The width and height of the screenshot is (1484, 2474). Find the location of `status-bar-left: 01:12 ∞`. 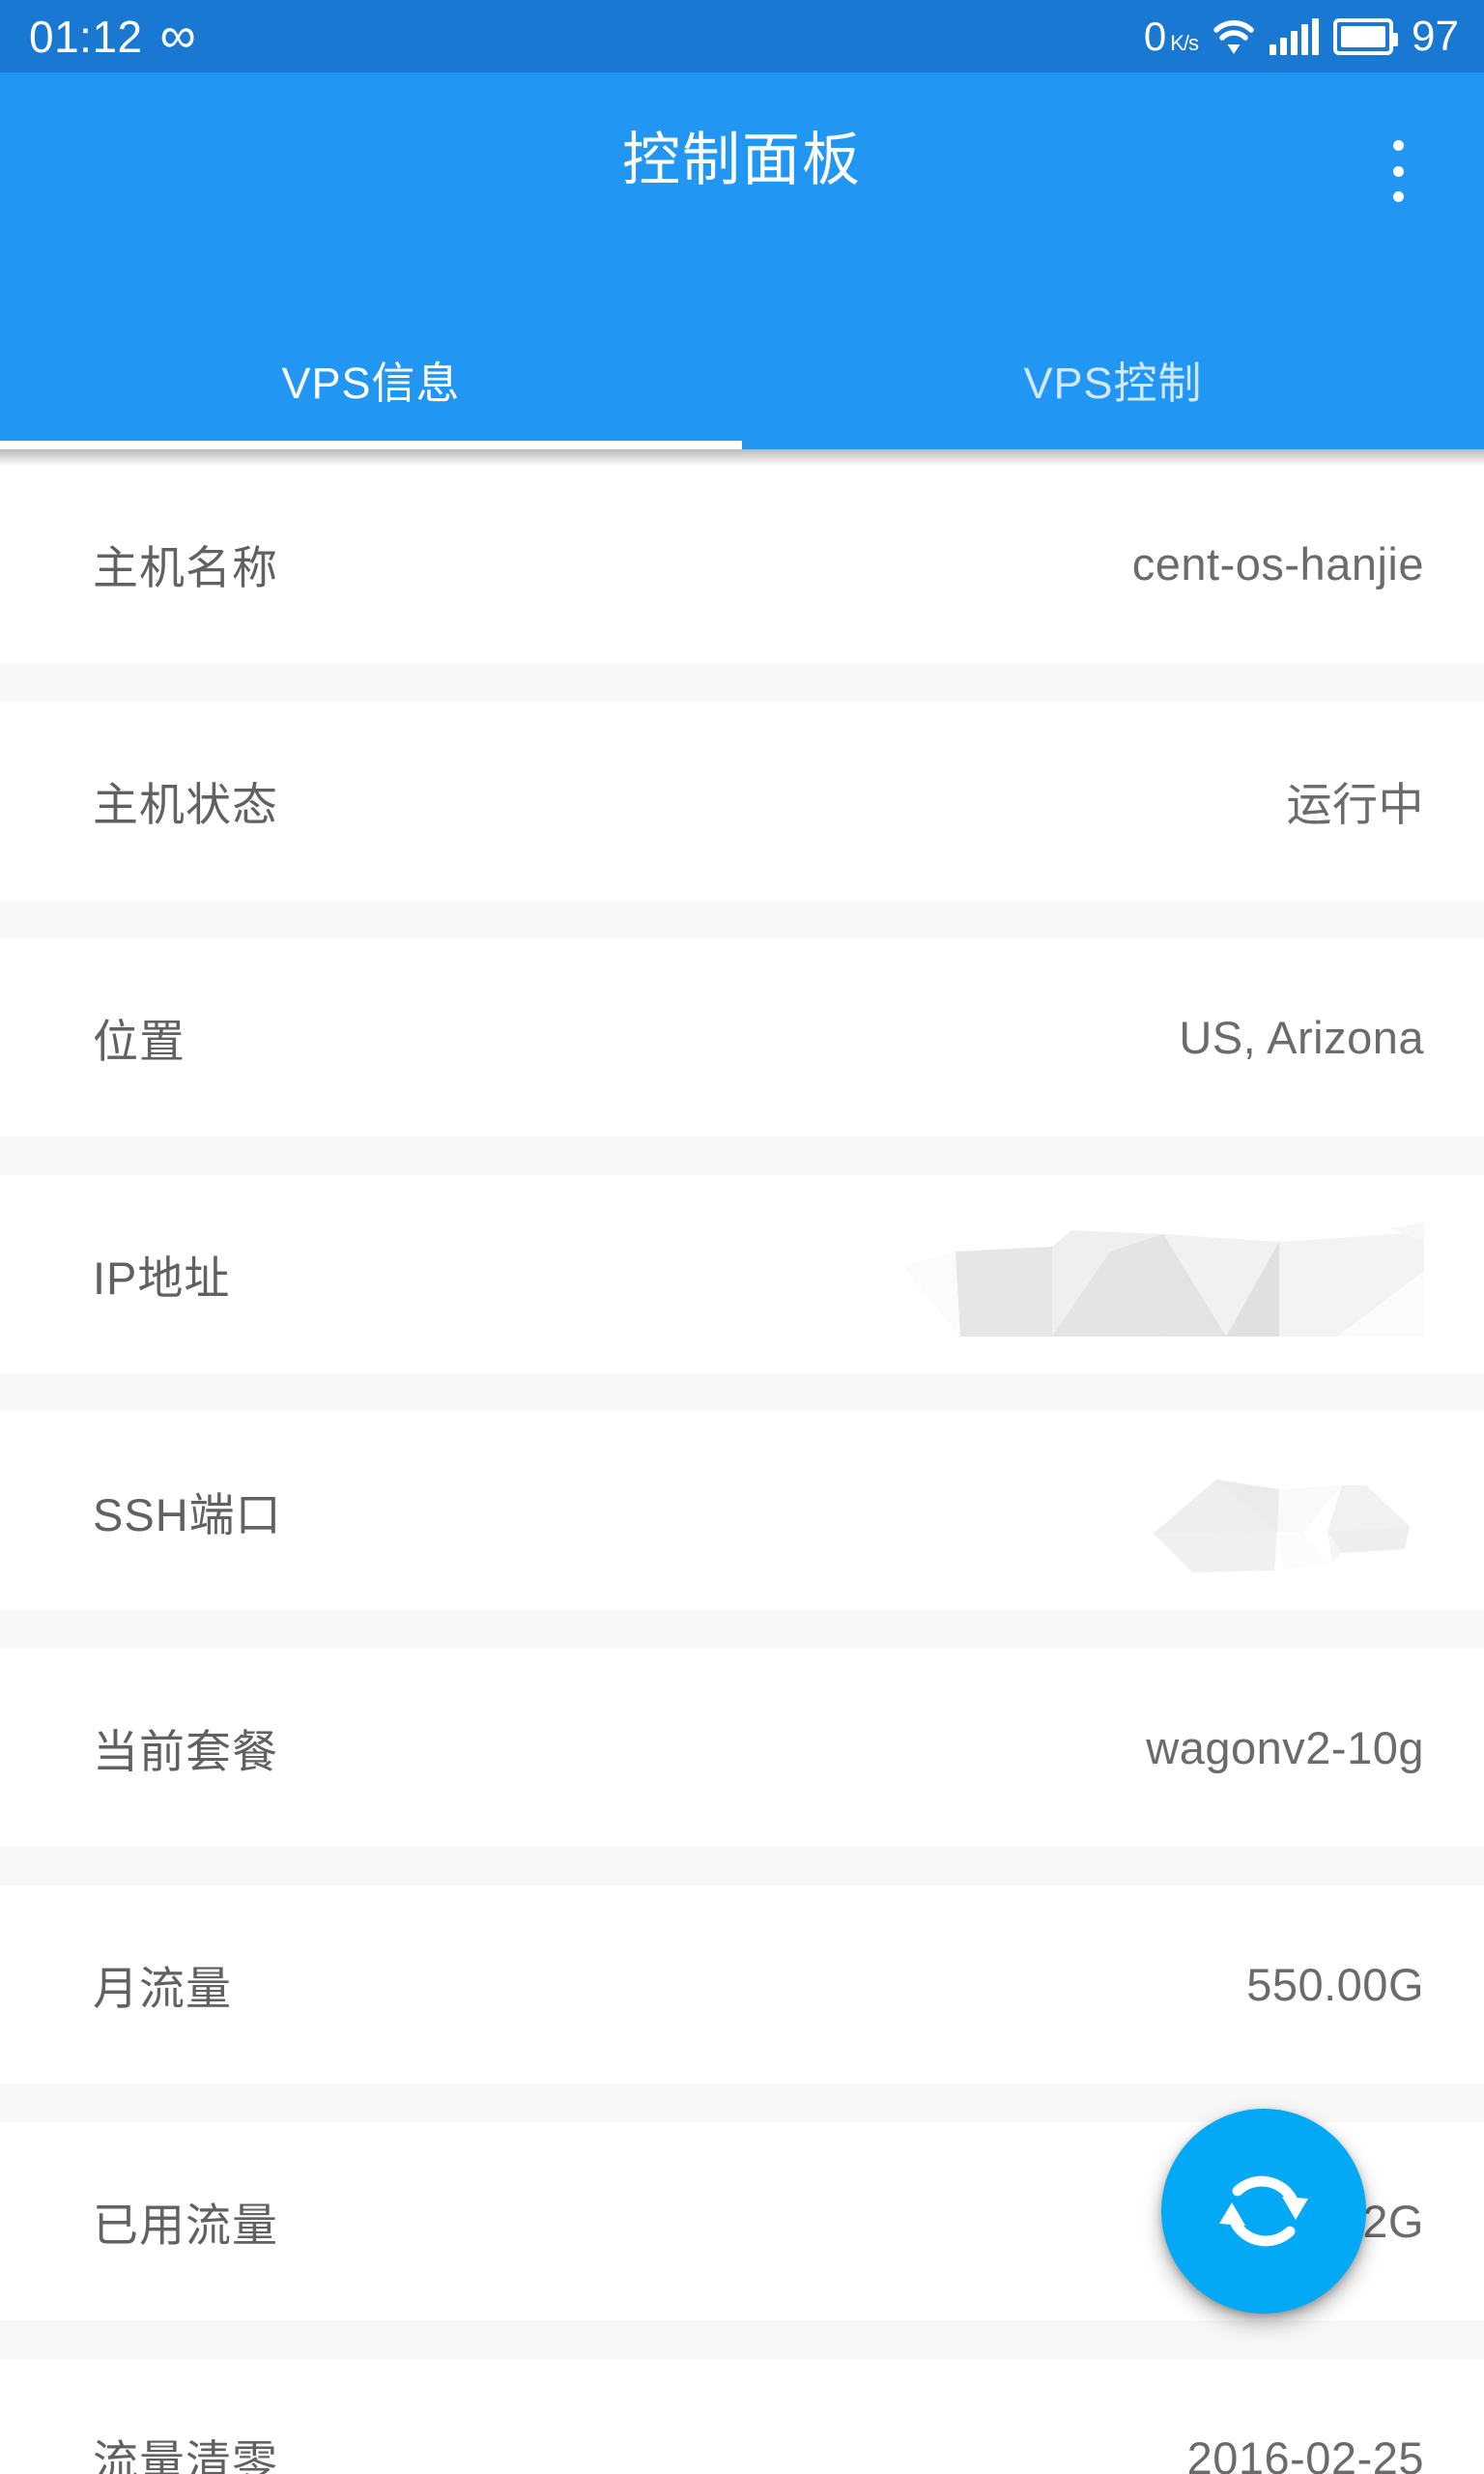

status-bar-left: 01:12 ∞ is located at coordinates (113, 37).